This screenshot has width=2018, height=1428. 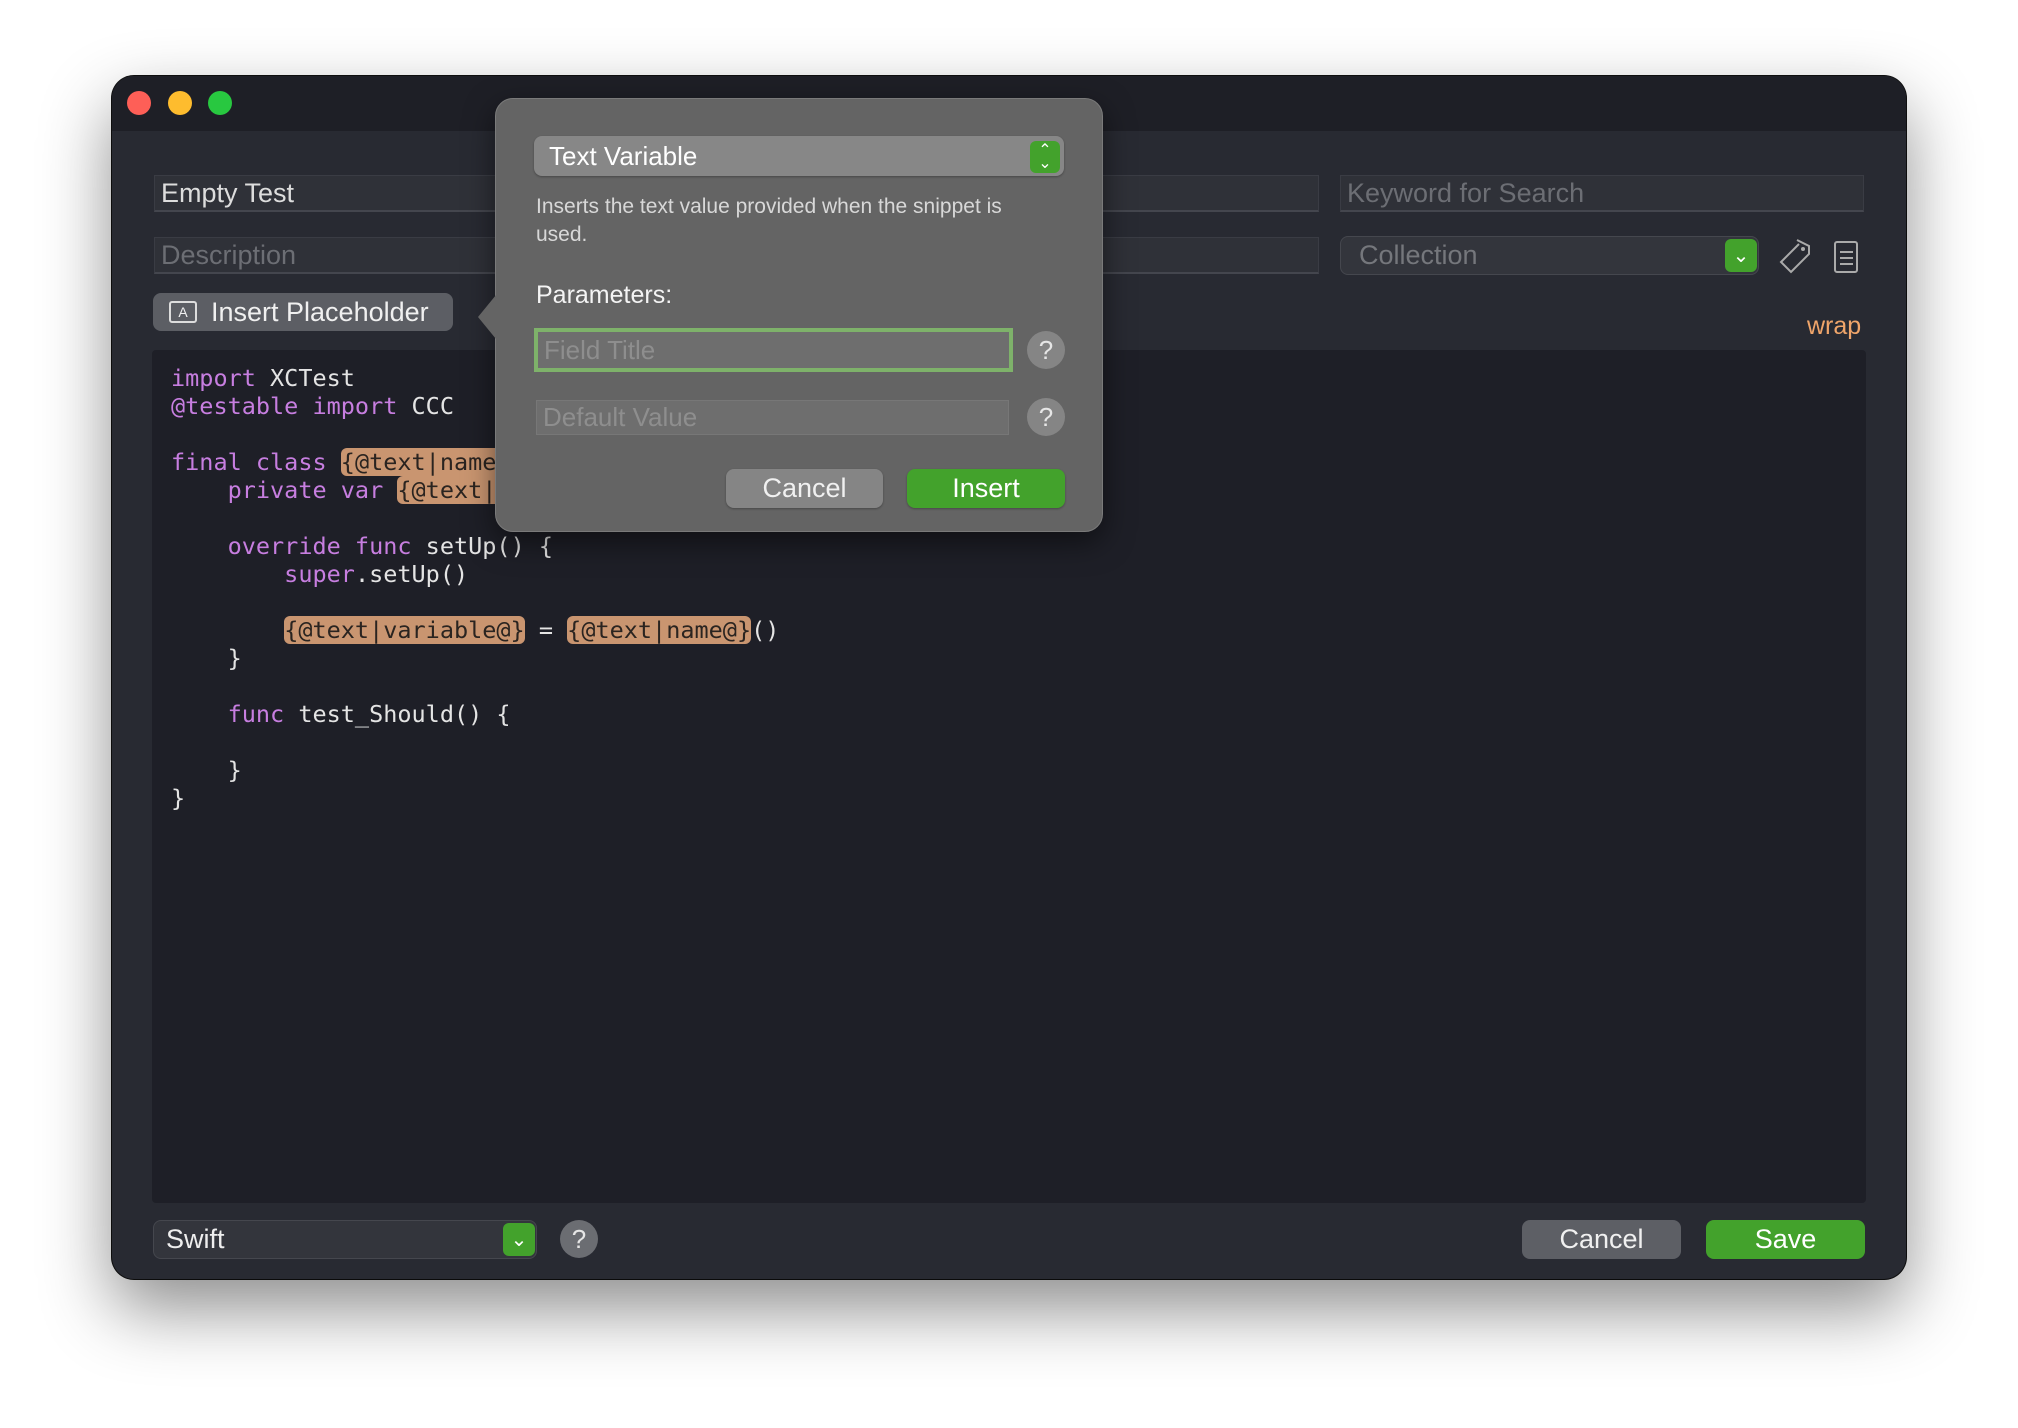 What do you see at coordinates (139, 103) in the screenshot?
I see `close-window-button` at bounding box center [139, 103].